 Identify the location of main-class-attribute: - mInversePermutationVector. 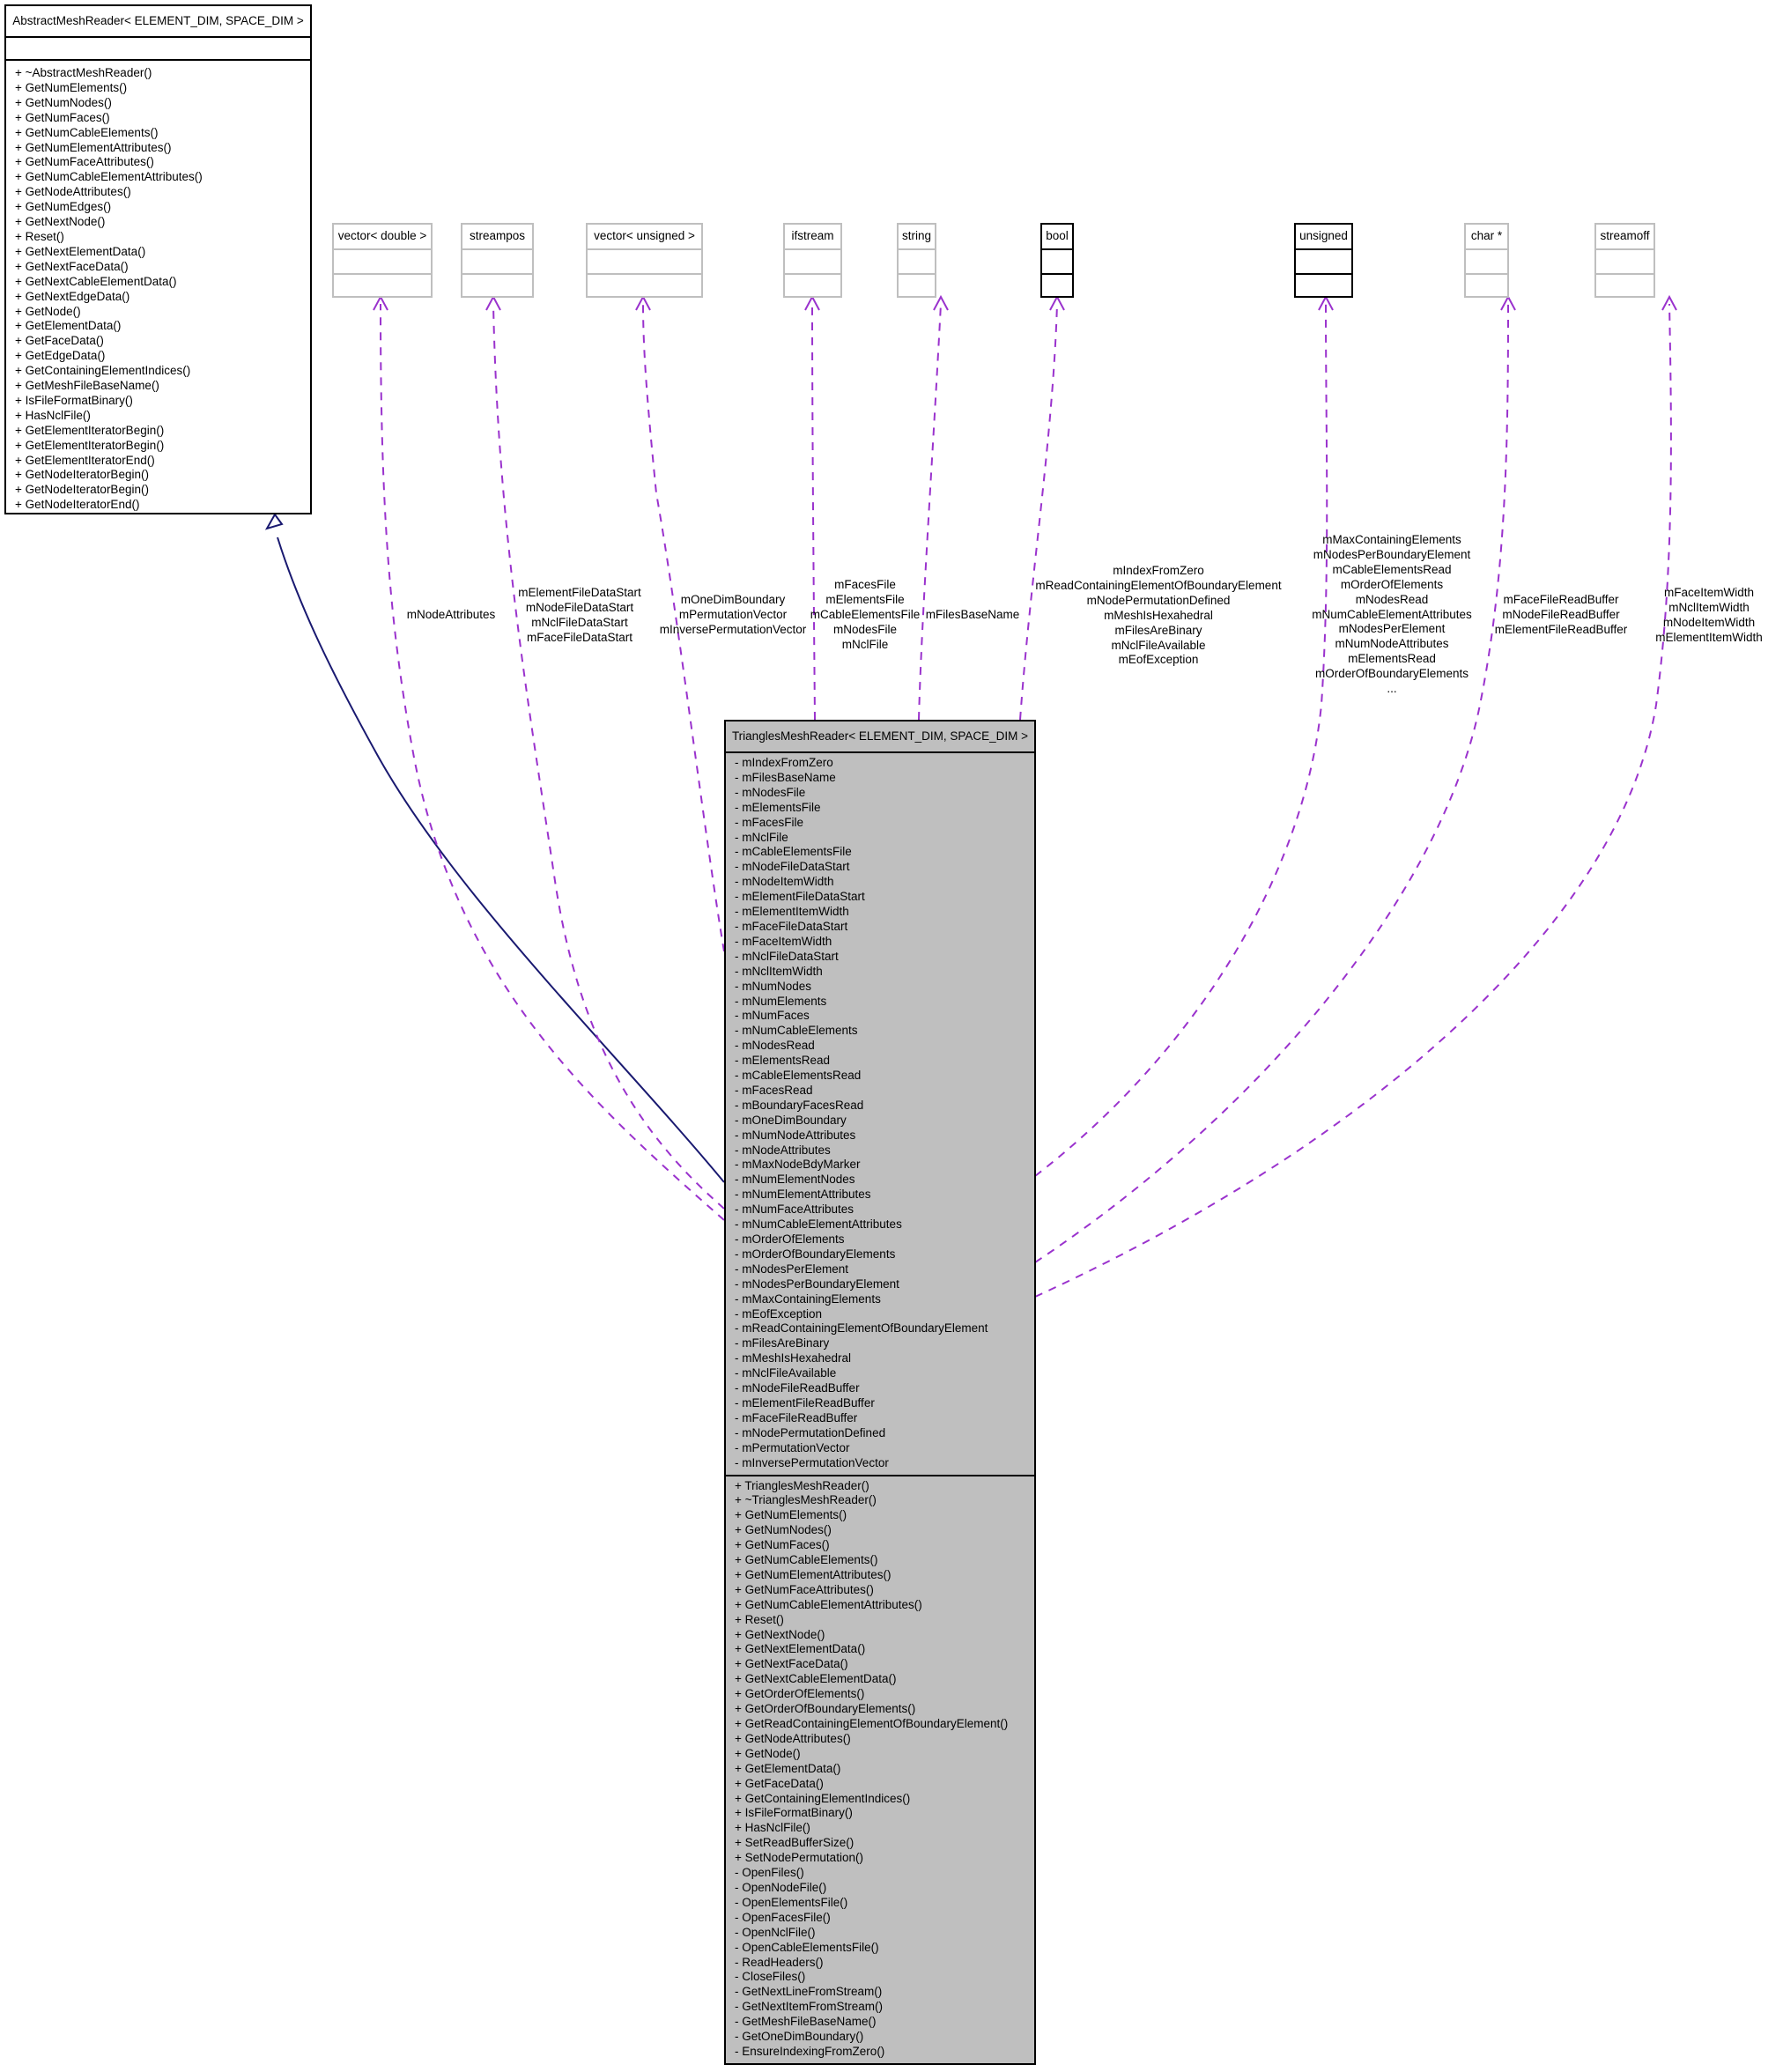
(880, 1463).